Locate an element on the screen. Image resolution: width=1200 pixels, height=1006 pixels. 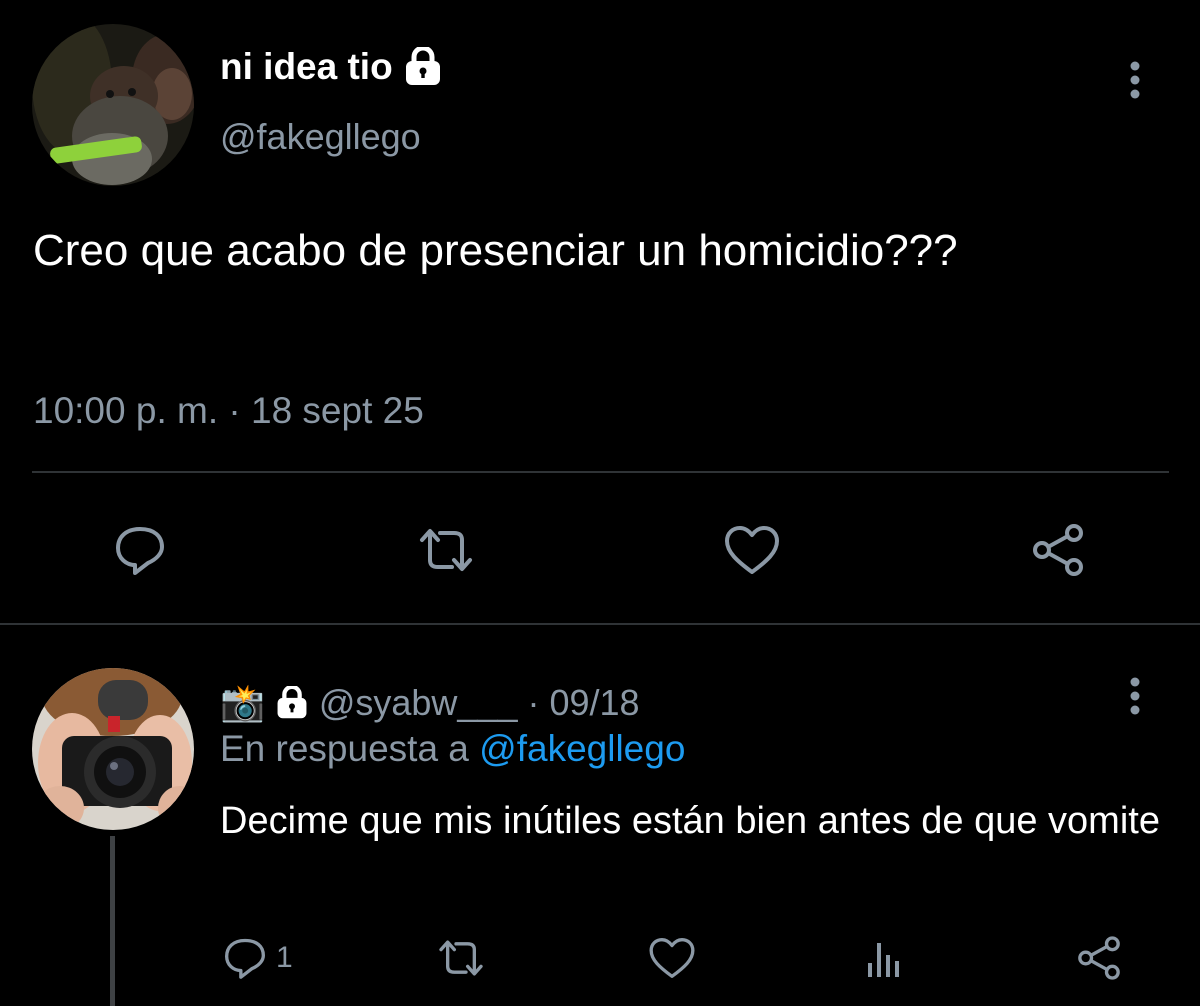
analytics-icon is located at coordinates (883, 960).